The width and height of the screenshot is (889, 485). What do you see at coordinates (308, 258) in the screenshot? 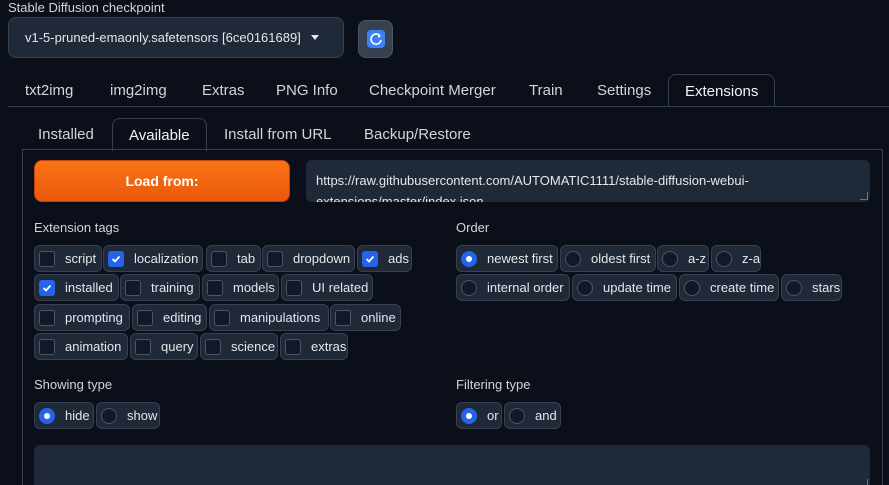
I see `tag-dropdown: dropdown` at bounding box center [308, 258].